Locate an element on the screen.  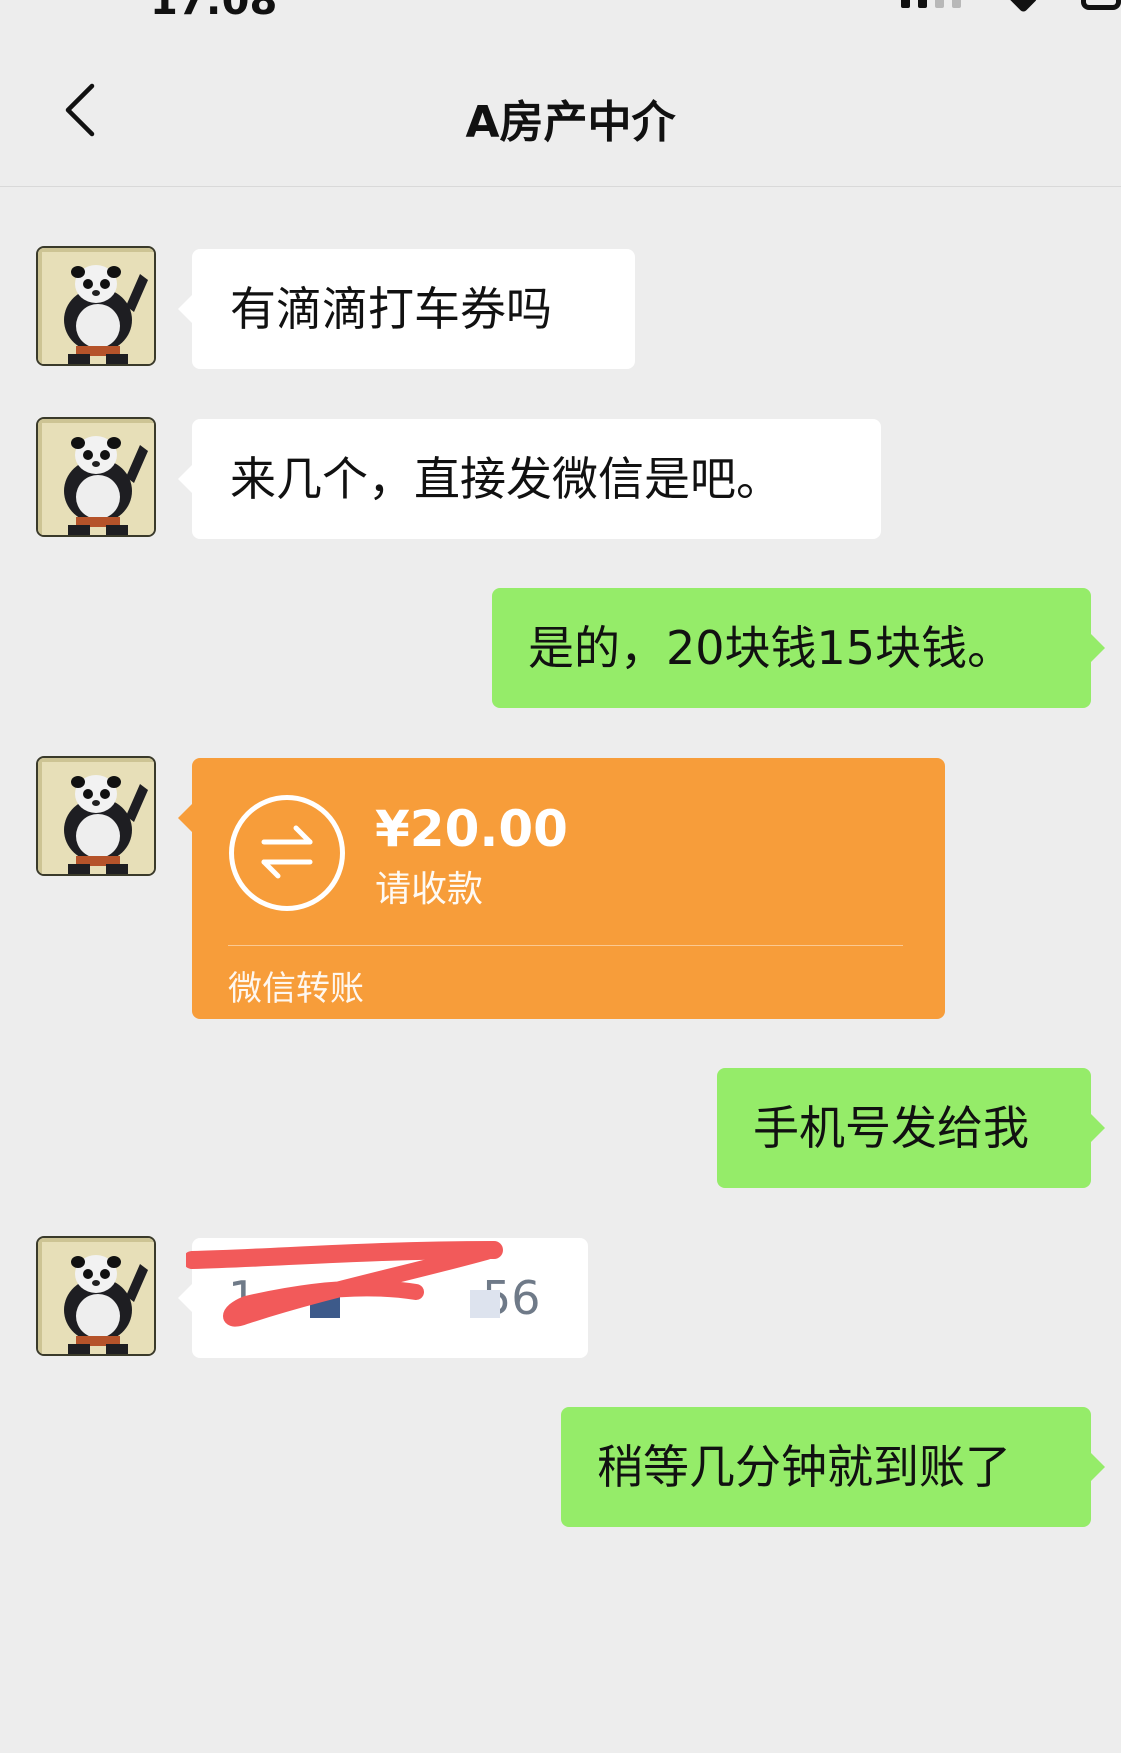
transfer-label: 微信转账 is located at coordinates (296, 989).